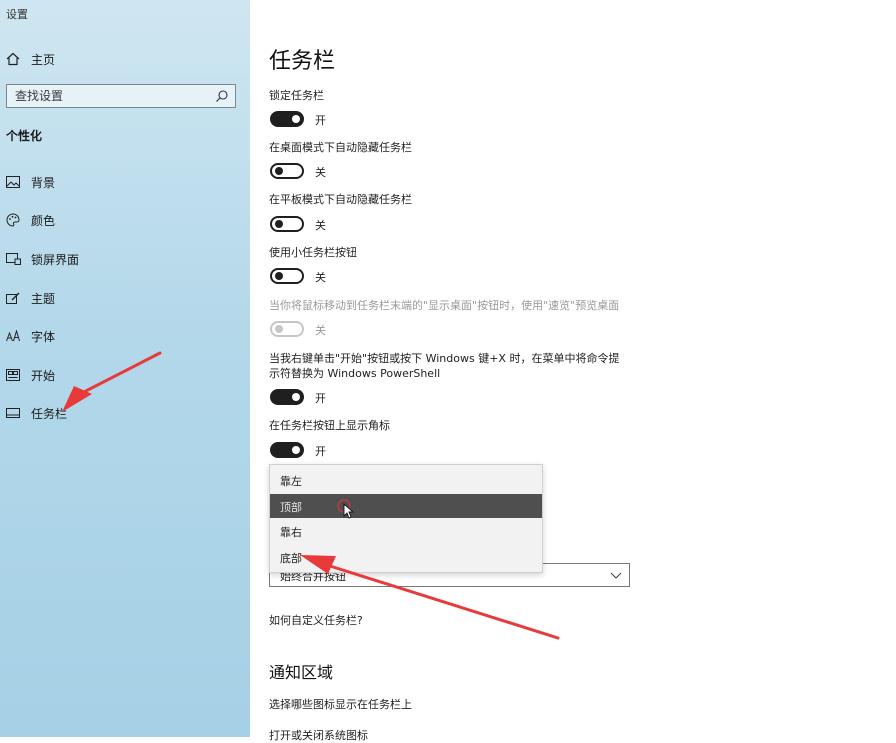 This screenshot has height=743, width=896. Describe the element at coordinates (222, 96) in the screenshot. I see `search-icon` at that location.